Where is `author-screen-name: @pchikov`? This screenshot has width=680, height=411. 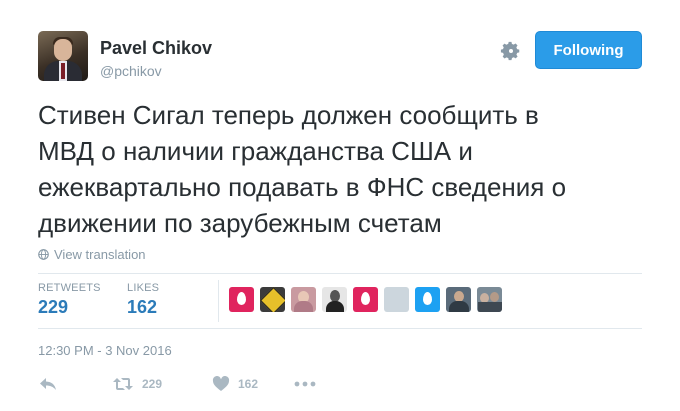 author-screen-name: @pchikov is located at coordinates (131, 71).